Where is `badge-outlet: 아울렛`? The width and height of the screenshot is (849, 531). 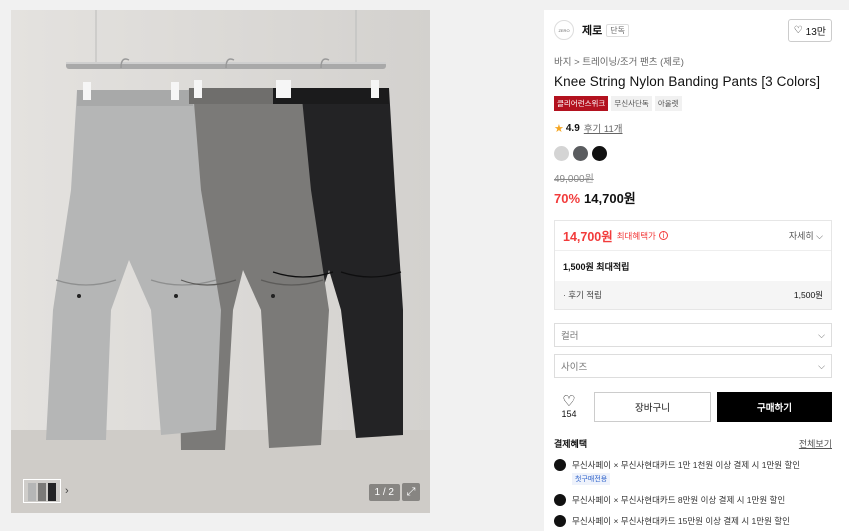
badge-outlet: 아울렛 is located at coordinates (668, 103).